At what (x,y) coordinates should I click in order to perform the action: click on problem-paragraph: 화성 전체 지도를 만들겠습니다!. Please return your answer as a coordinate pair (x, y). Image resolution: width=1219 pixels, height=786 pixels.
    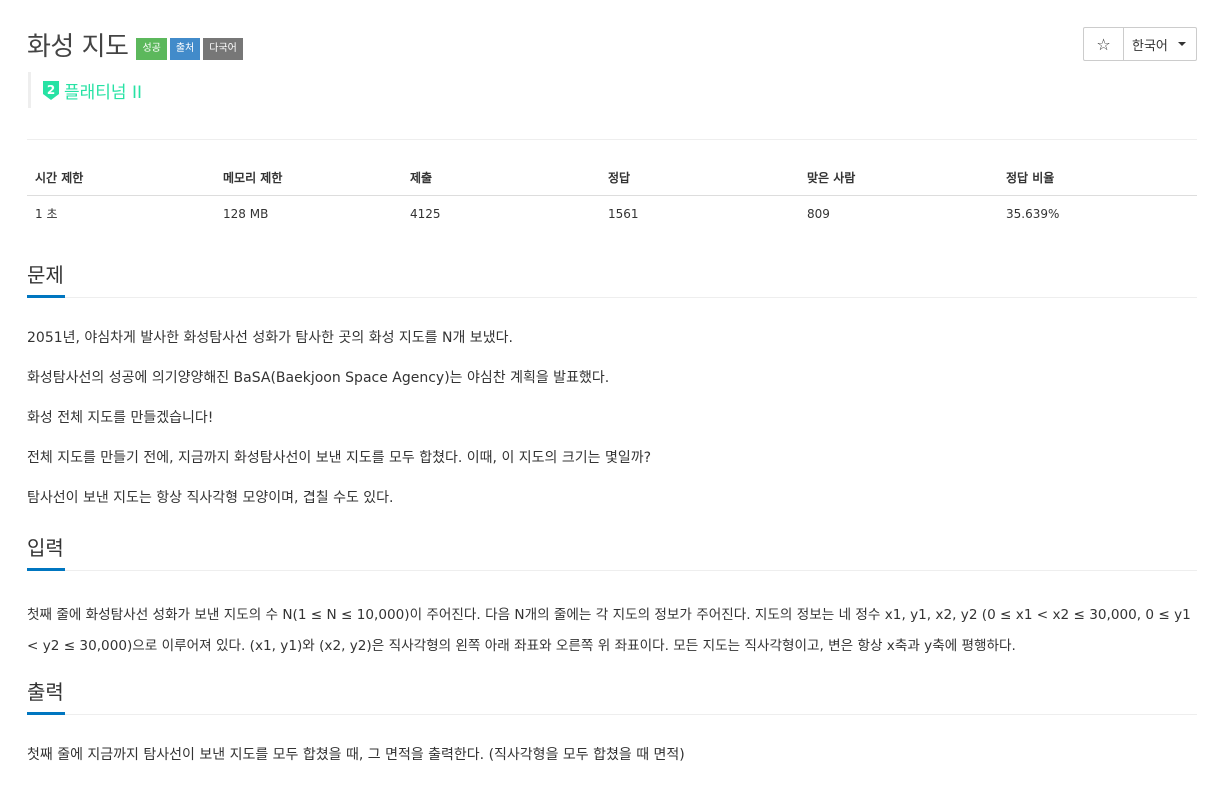
    Looking at the image, I should click on (120, 418).